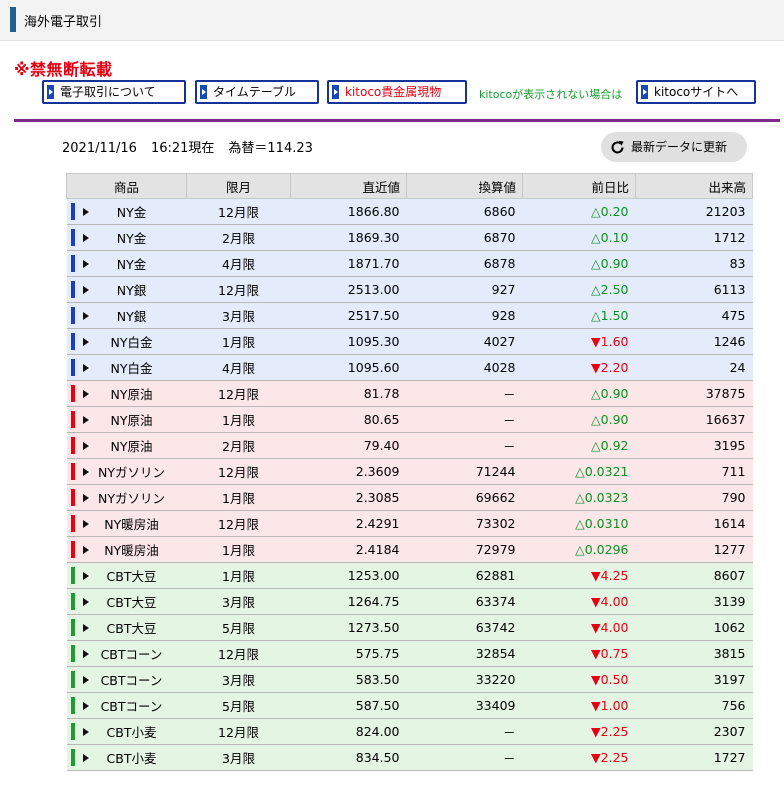  I want to click on table-row: CBT小麦 3月限 834.50 － ▼2.25 1727, so click(409, 757).